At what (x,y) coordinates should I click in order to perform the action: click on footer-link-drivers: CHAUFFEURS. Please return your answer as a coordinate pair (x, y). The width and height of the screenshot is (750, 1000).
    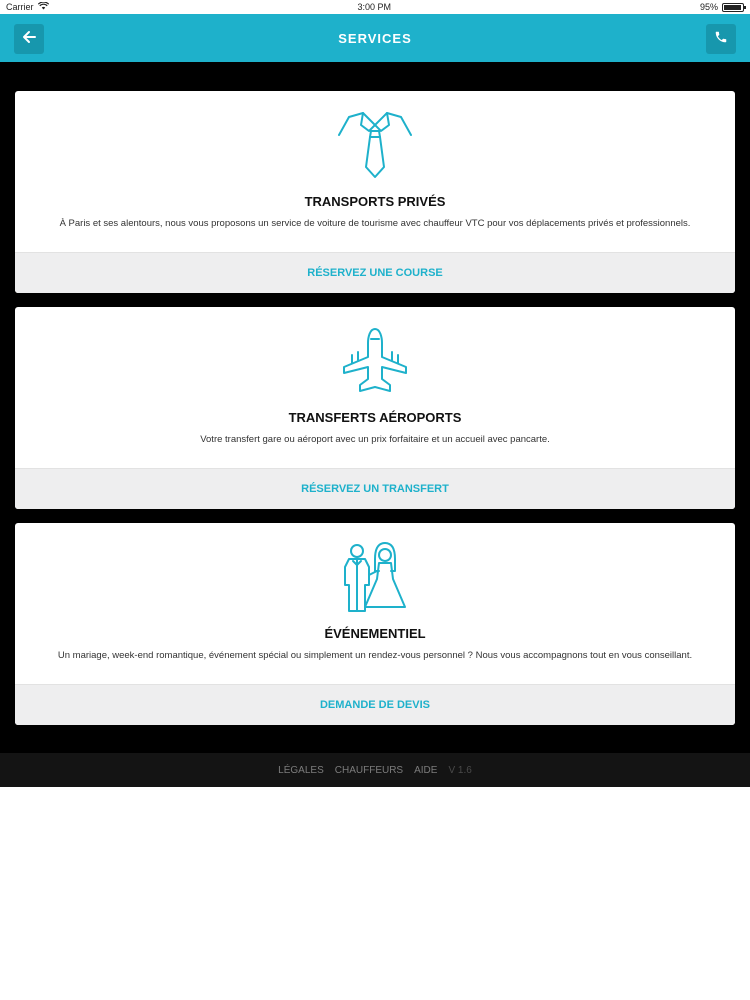
    Looking at the image, I should click on (369, 770).